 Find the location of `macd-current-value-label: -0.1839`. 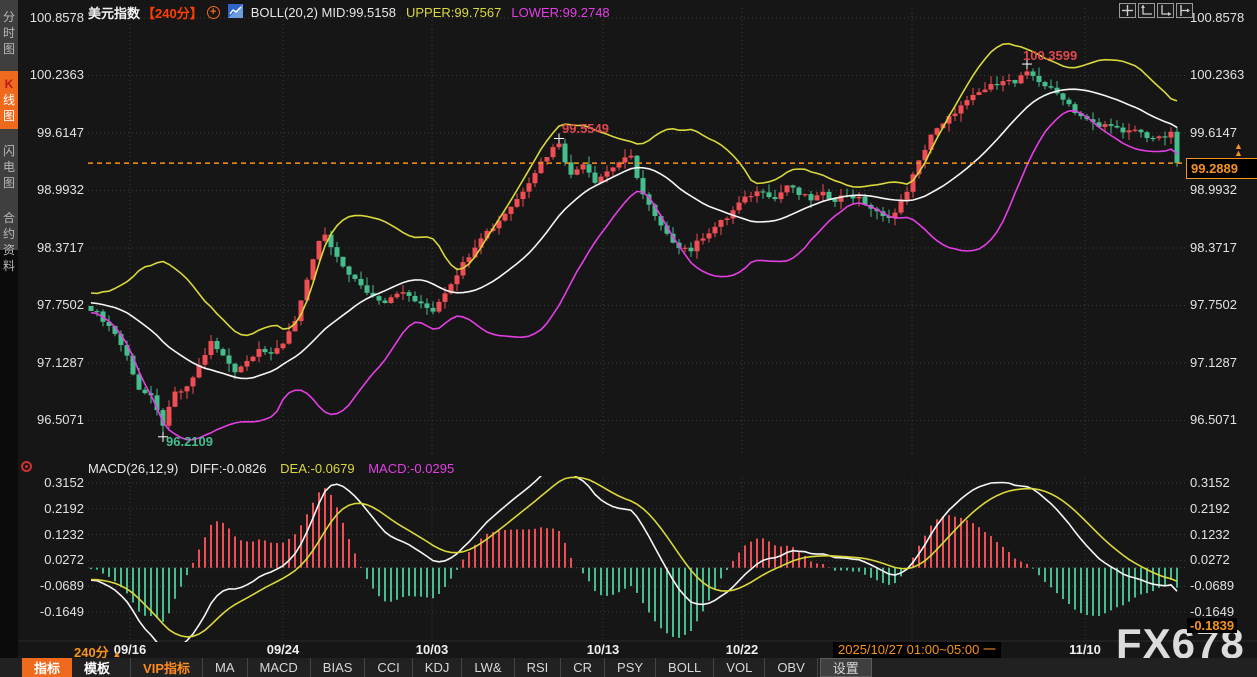

macd-current-value-label: -0.1839 is located at coordinates (1212, 625).